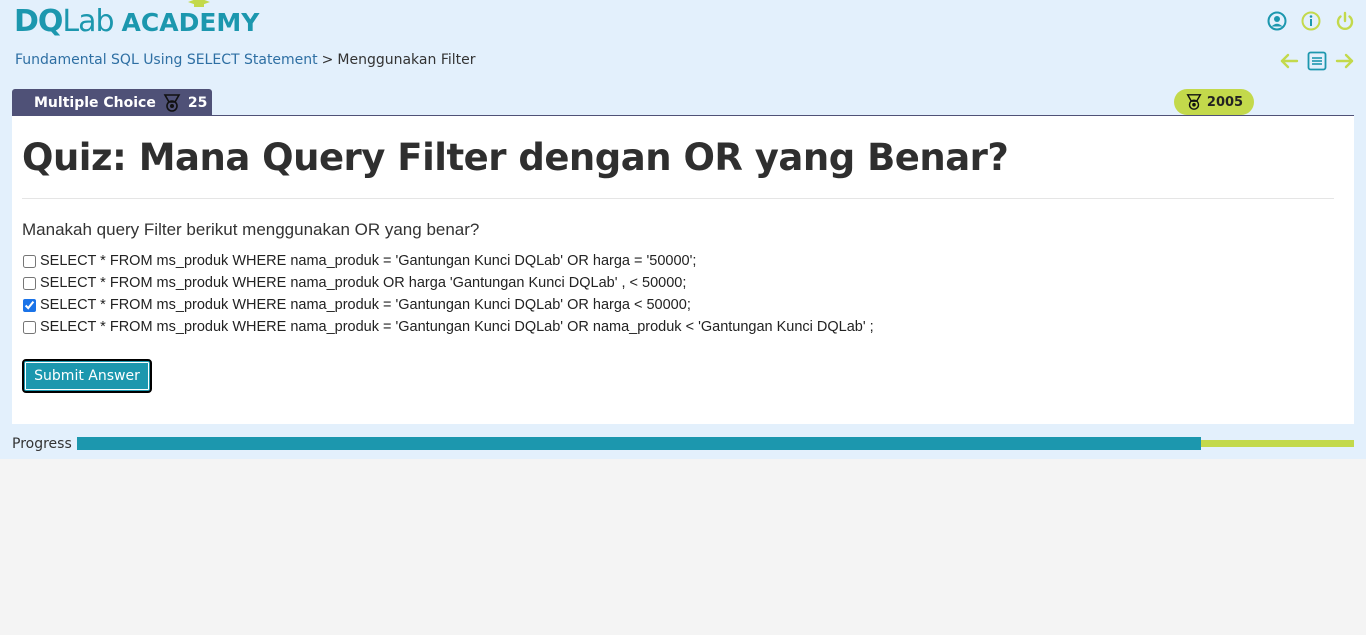  Describe the element at coordinates (678, 198) in the screenshot. I see `divider` at that location.